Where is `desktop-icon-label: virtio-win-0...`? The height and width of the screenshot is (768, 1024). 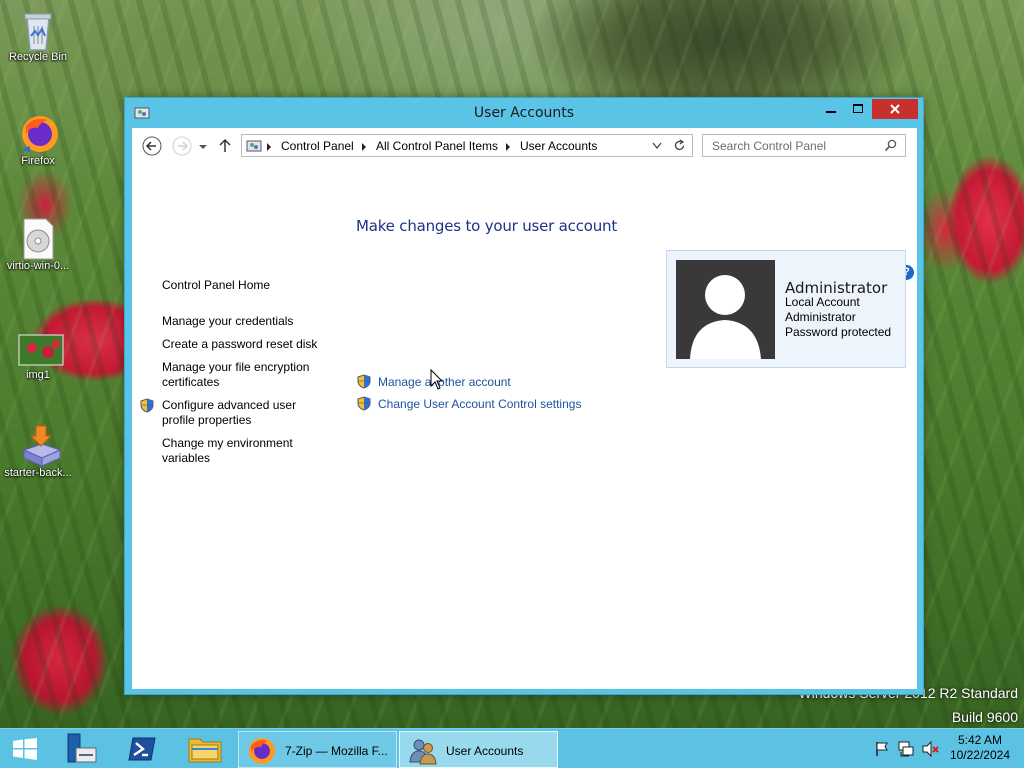
desktop-icon-label: virtio-win-0... is located at coordinates (38, 266).